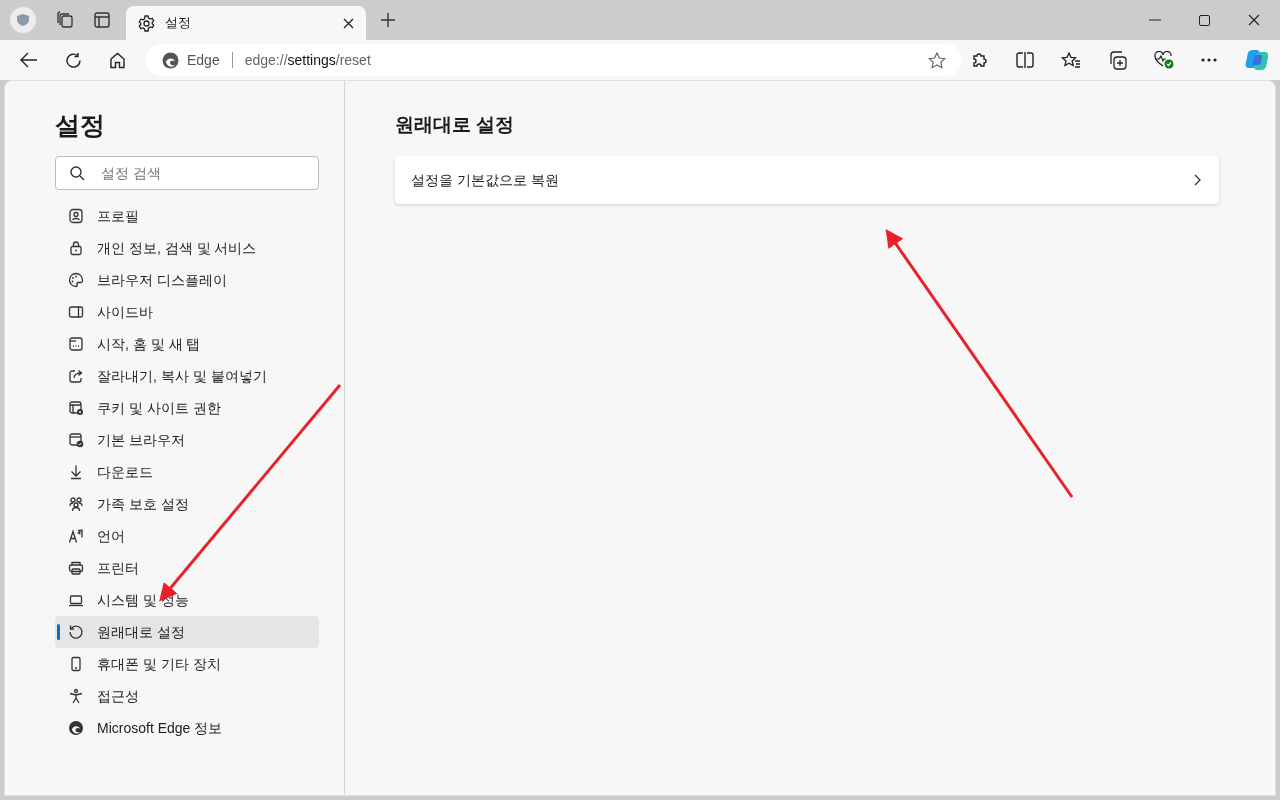  Describe the element at coordinates (76, 504) in the screenshot. I see `family-icon` at that location.